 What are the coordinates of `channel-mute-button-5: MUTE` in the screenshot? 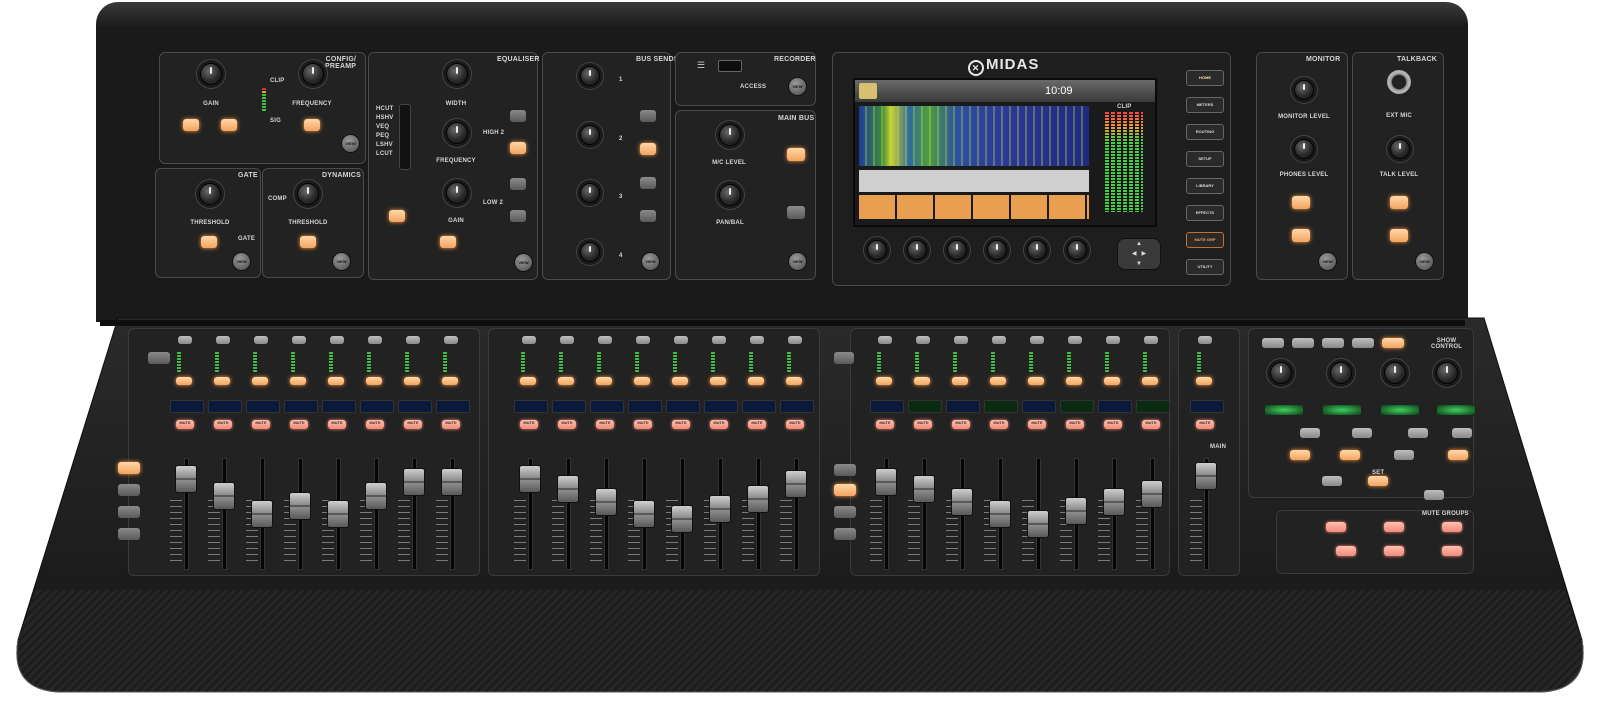 It's located at (337, 424).